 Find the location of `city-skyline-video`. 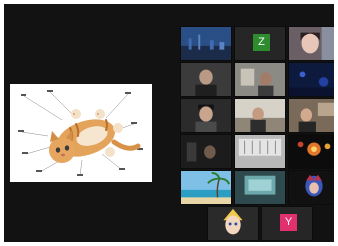

city-skyline-video is located at coordinates (206, 43).